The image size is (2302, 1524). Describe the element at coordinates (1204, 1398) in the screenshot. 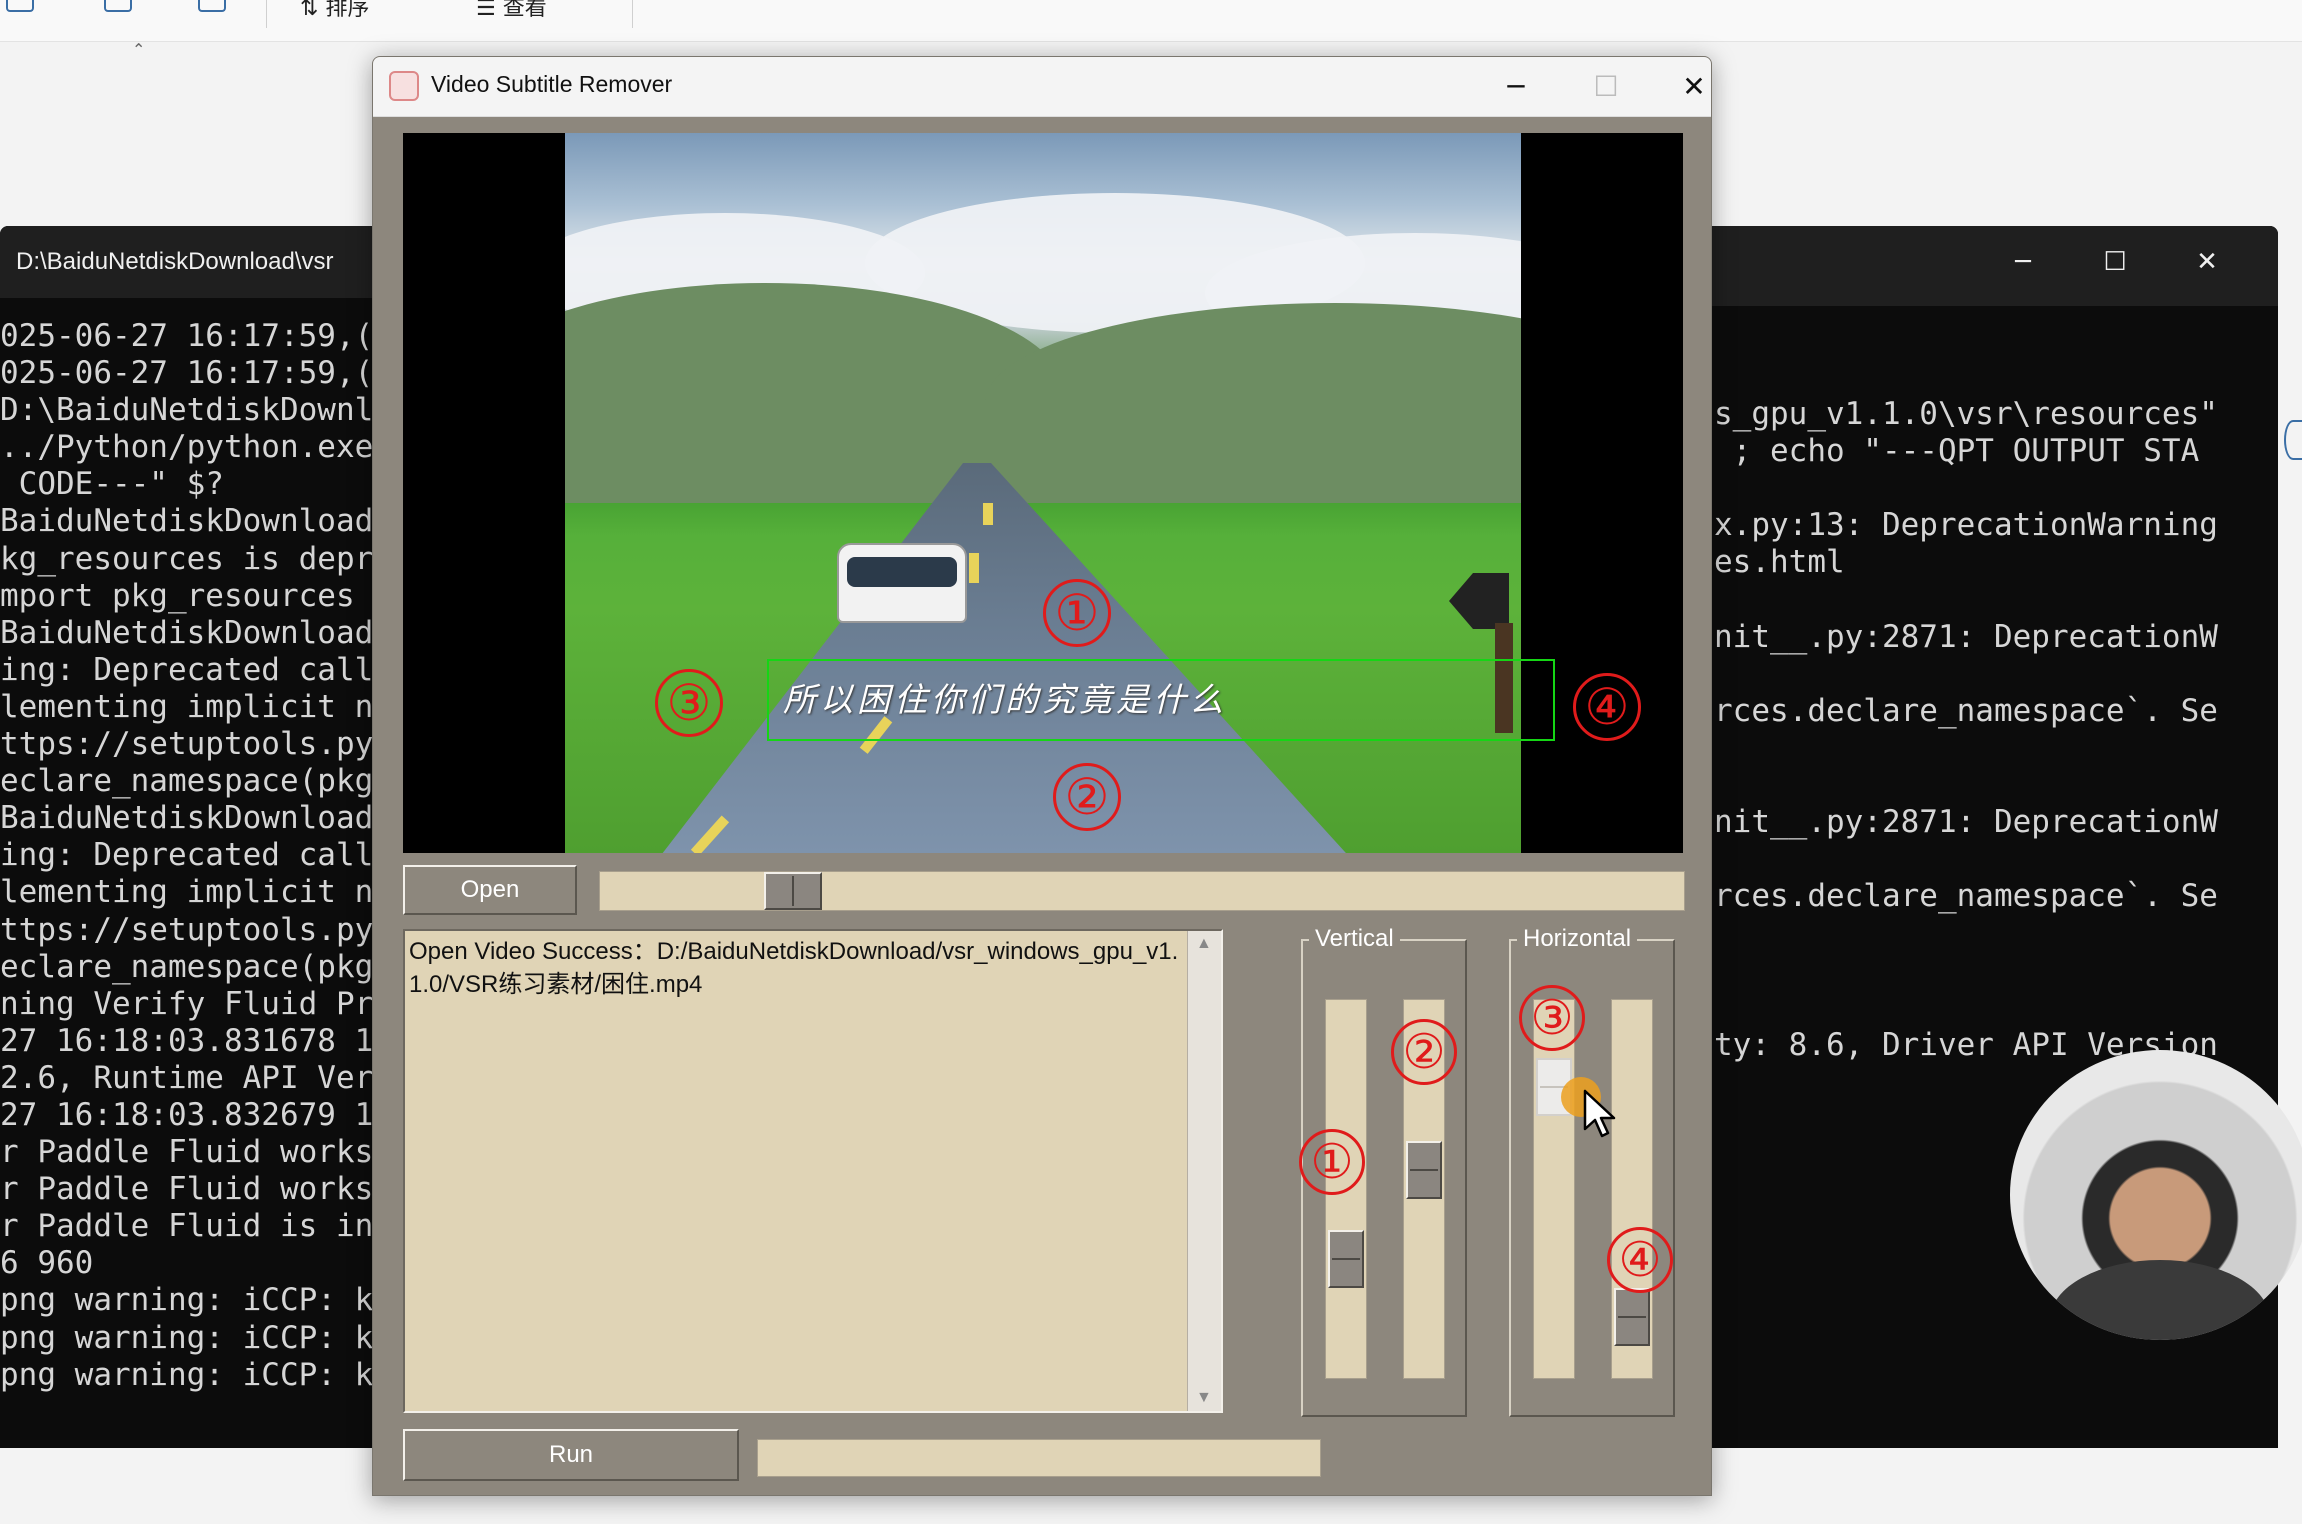

I see `scroll-down-icon: ▼` at that location.